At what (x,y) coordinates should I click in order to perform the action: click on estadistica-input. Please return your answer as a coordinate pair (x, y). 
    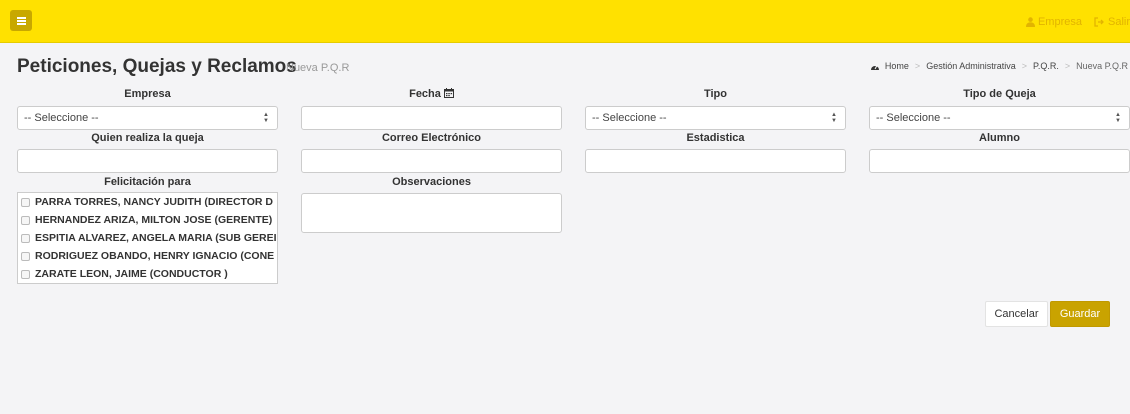
    Looking at the image, I should click on (715, 161).